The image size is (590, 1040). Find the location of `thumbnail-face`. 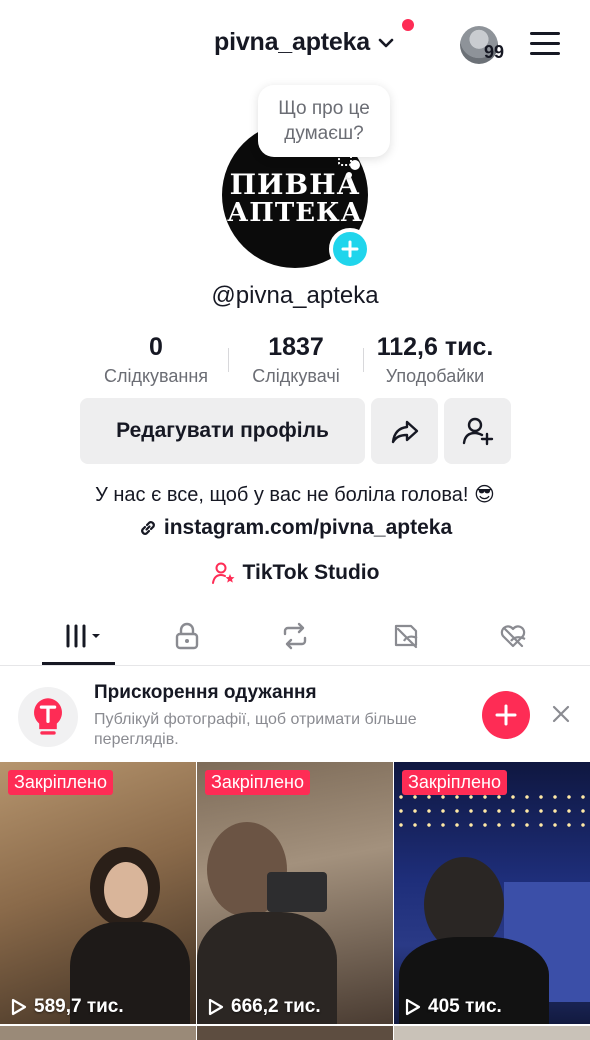

thumbnail-face is located at coordinates (126, 890).